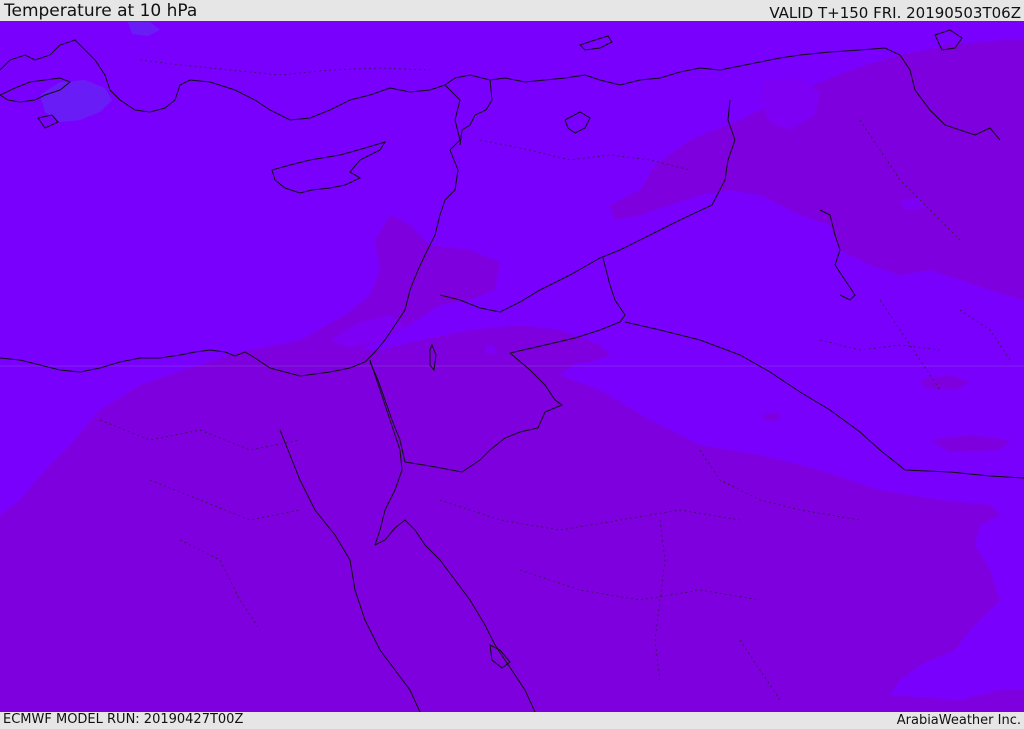  What do you see at coordinates (490, 350) in the screenshot?
I see `temperature-patch` at bounding box center [490, 350].